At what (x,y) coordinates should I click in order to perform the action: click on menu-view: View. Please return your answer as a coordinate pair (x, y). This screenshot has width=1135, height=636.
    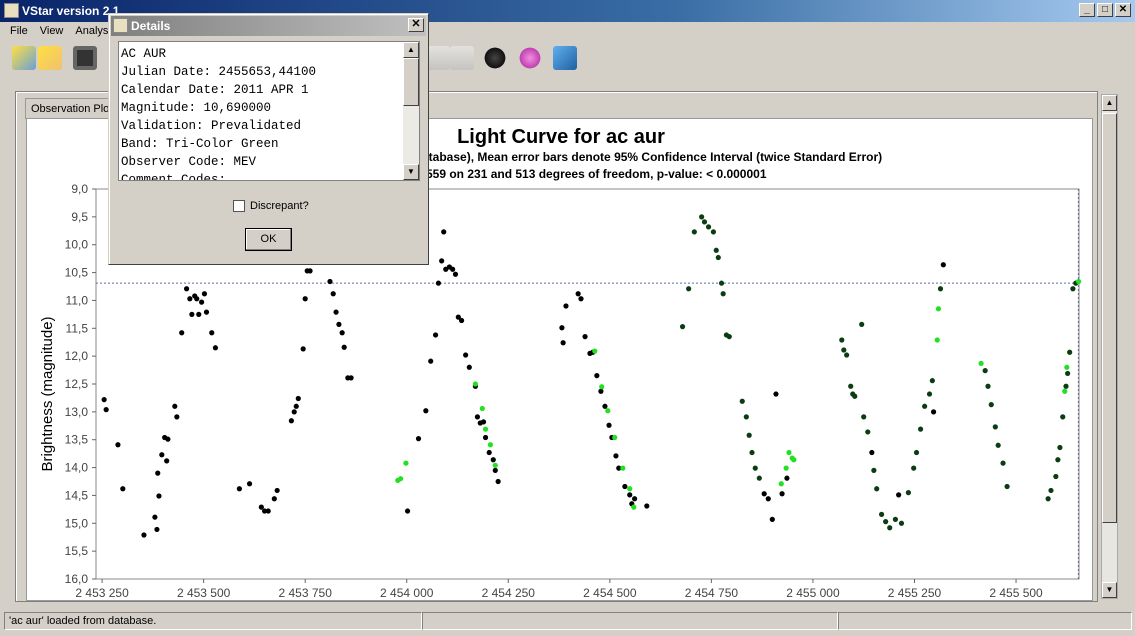
    Looking at the image, I should click on (52, 31).